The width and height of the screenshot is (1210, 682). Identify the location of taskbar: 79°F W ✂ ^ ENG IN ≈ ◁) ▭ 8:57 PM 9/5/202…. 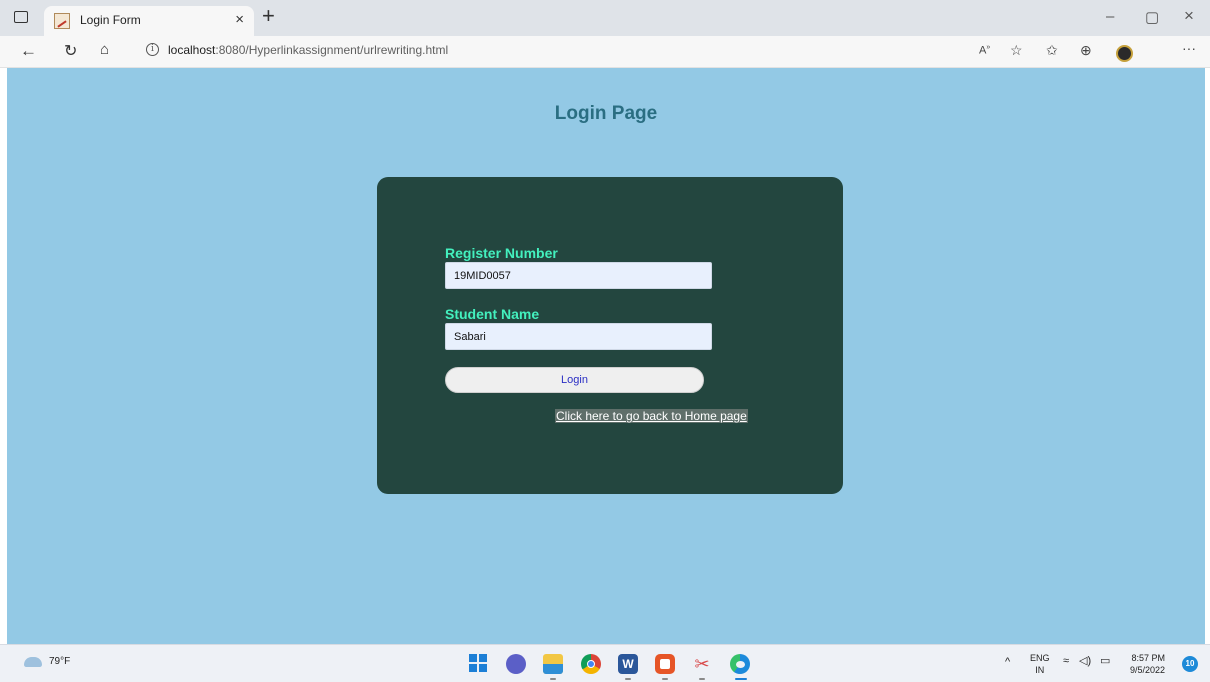
(605, 663).